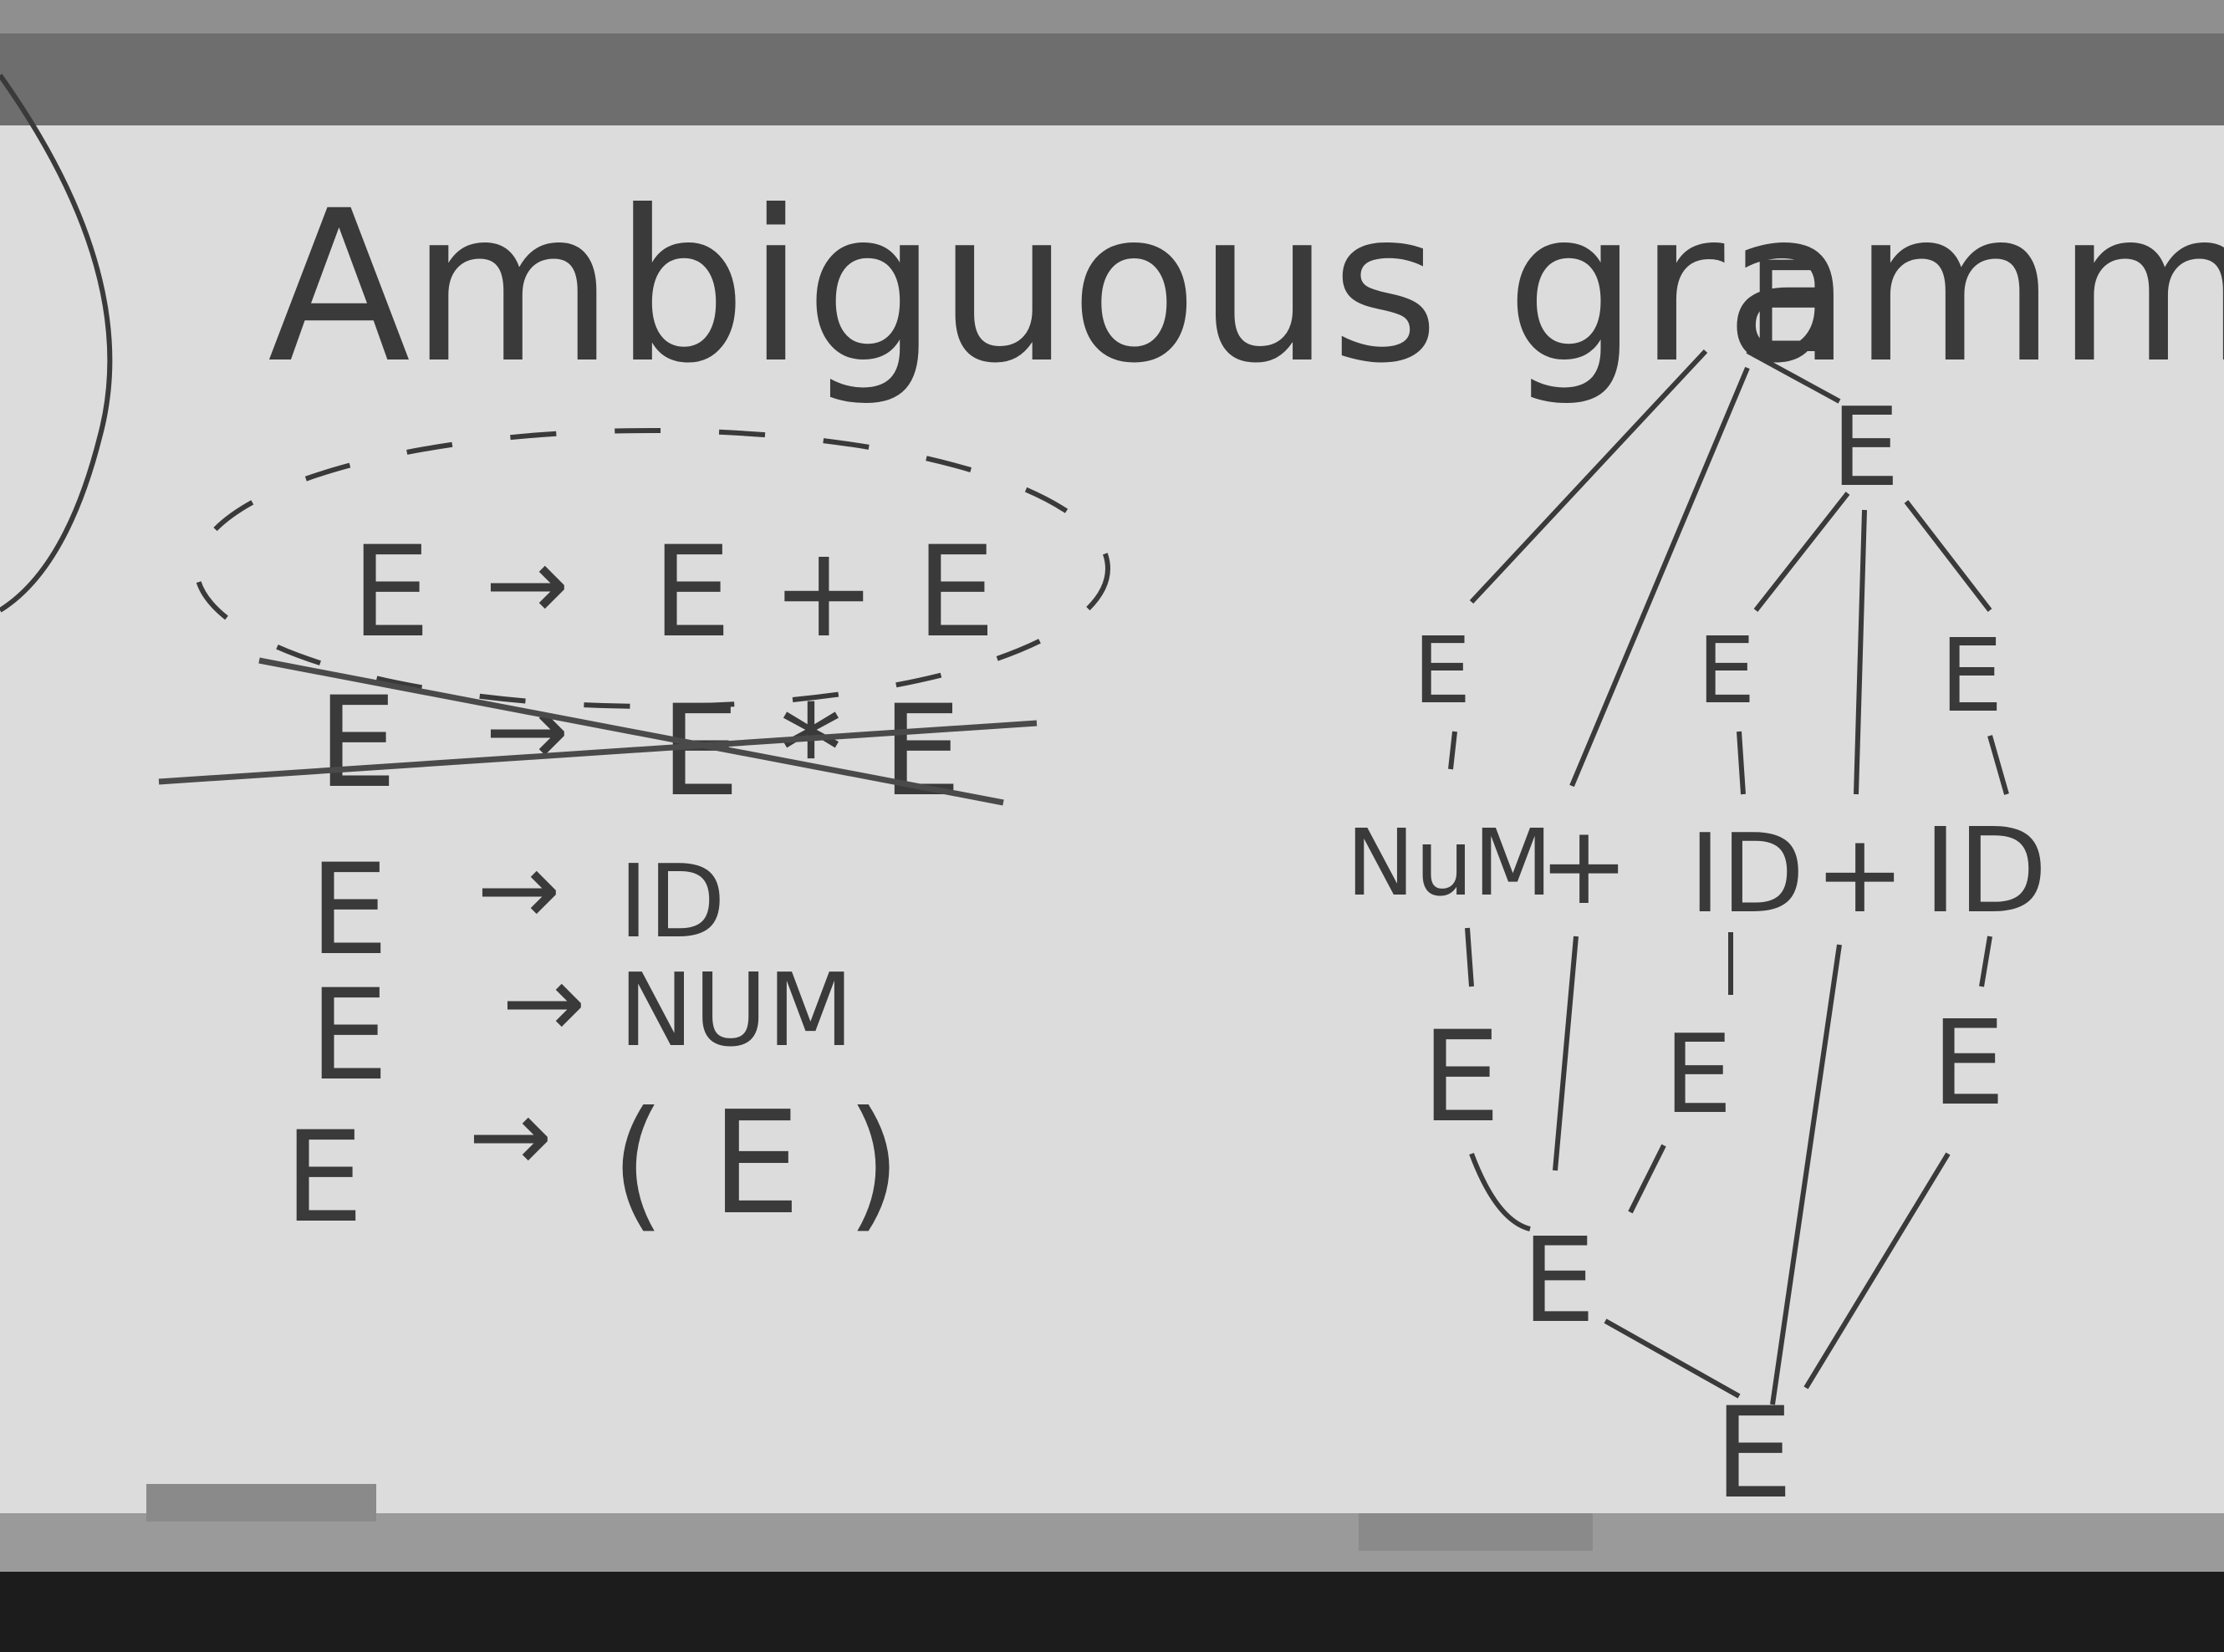 This screenshot has height=1652, width=2224. Describe the element at coordinates (1476, 1532) in the screenshot. I see `eraser-right` at that location.